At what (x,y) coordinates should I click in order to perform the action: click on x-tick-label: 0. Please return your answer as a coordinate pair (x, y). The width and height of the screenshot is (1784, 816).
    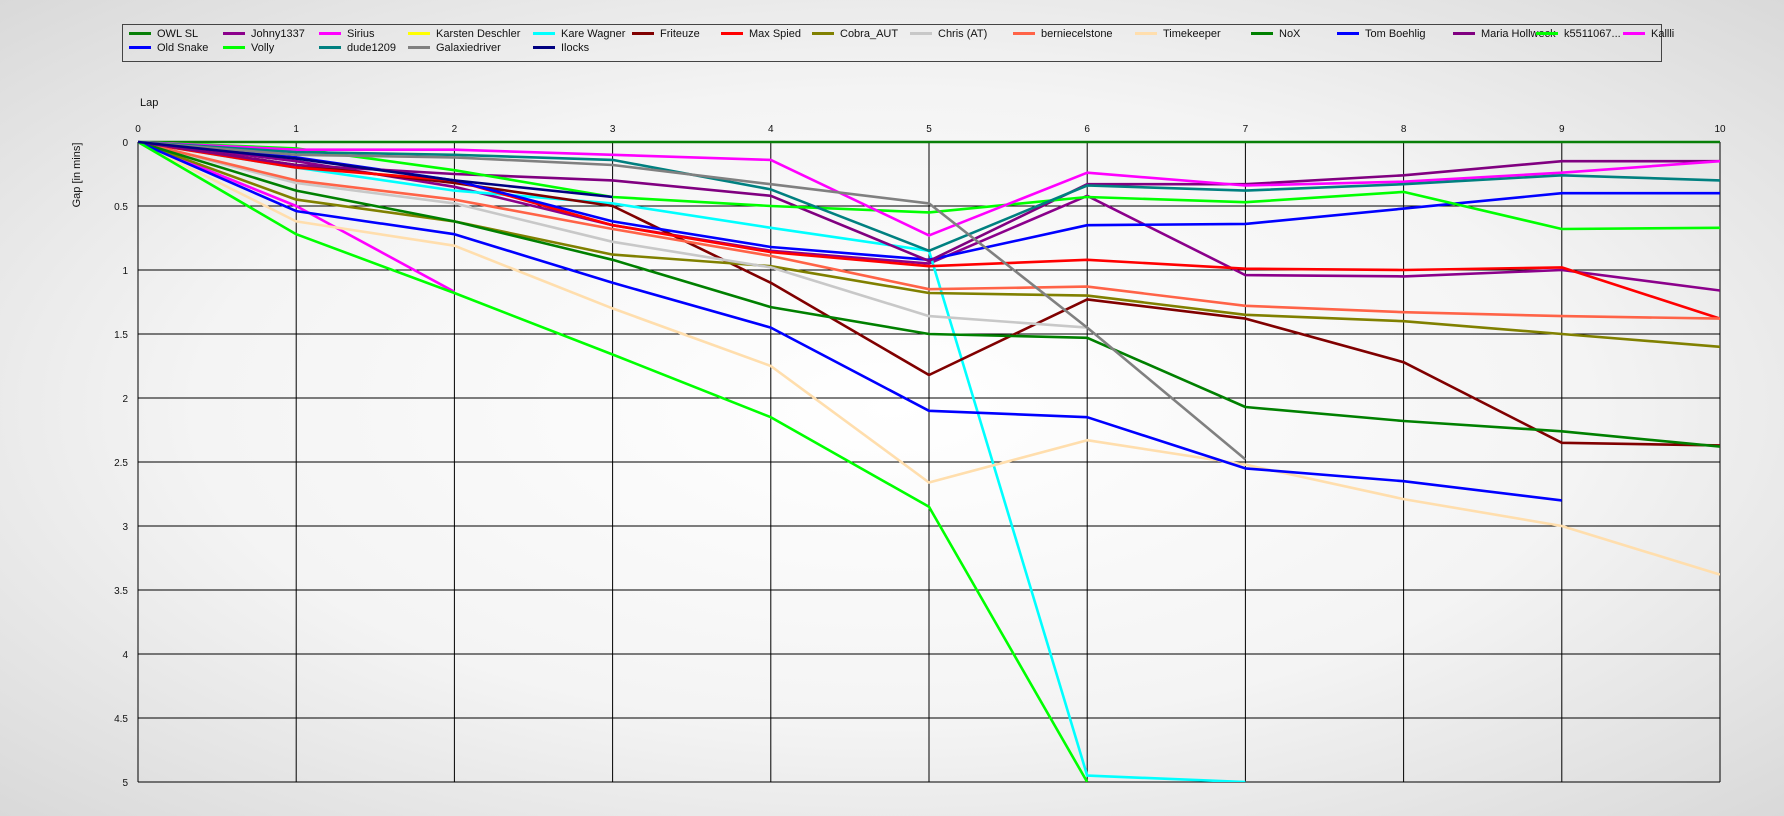
    Looking at the image, I should click on (138, 129).